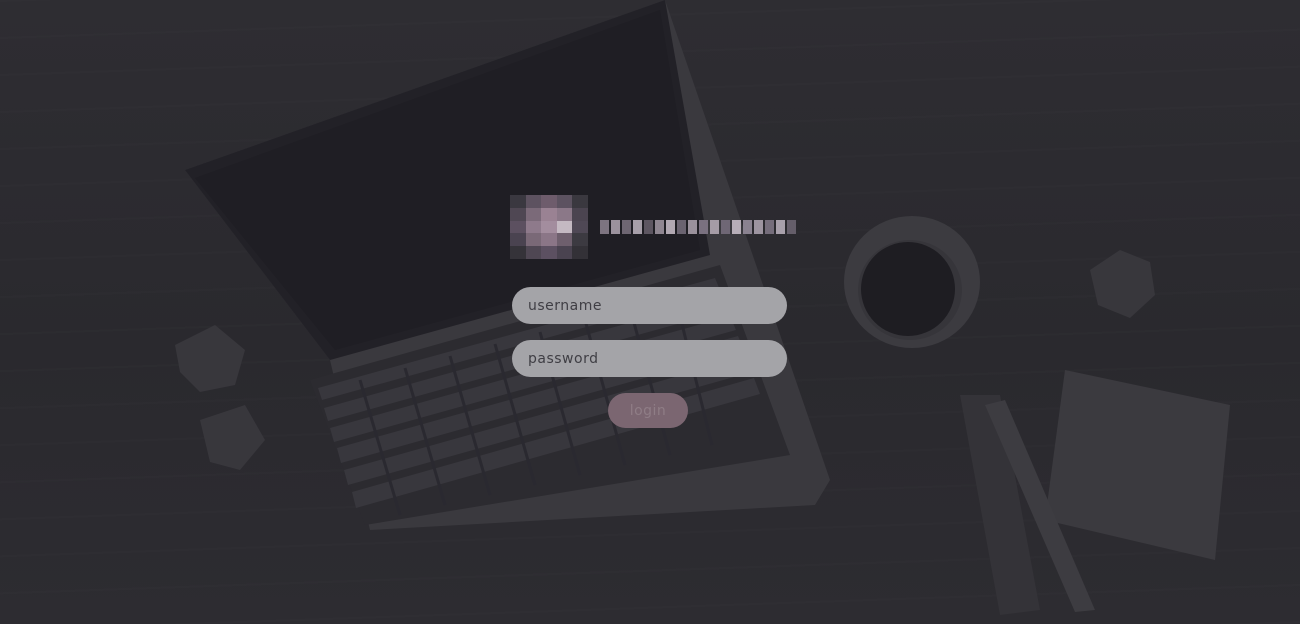  I want to click on password-input, so click(649, 358).